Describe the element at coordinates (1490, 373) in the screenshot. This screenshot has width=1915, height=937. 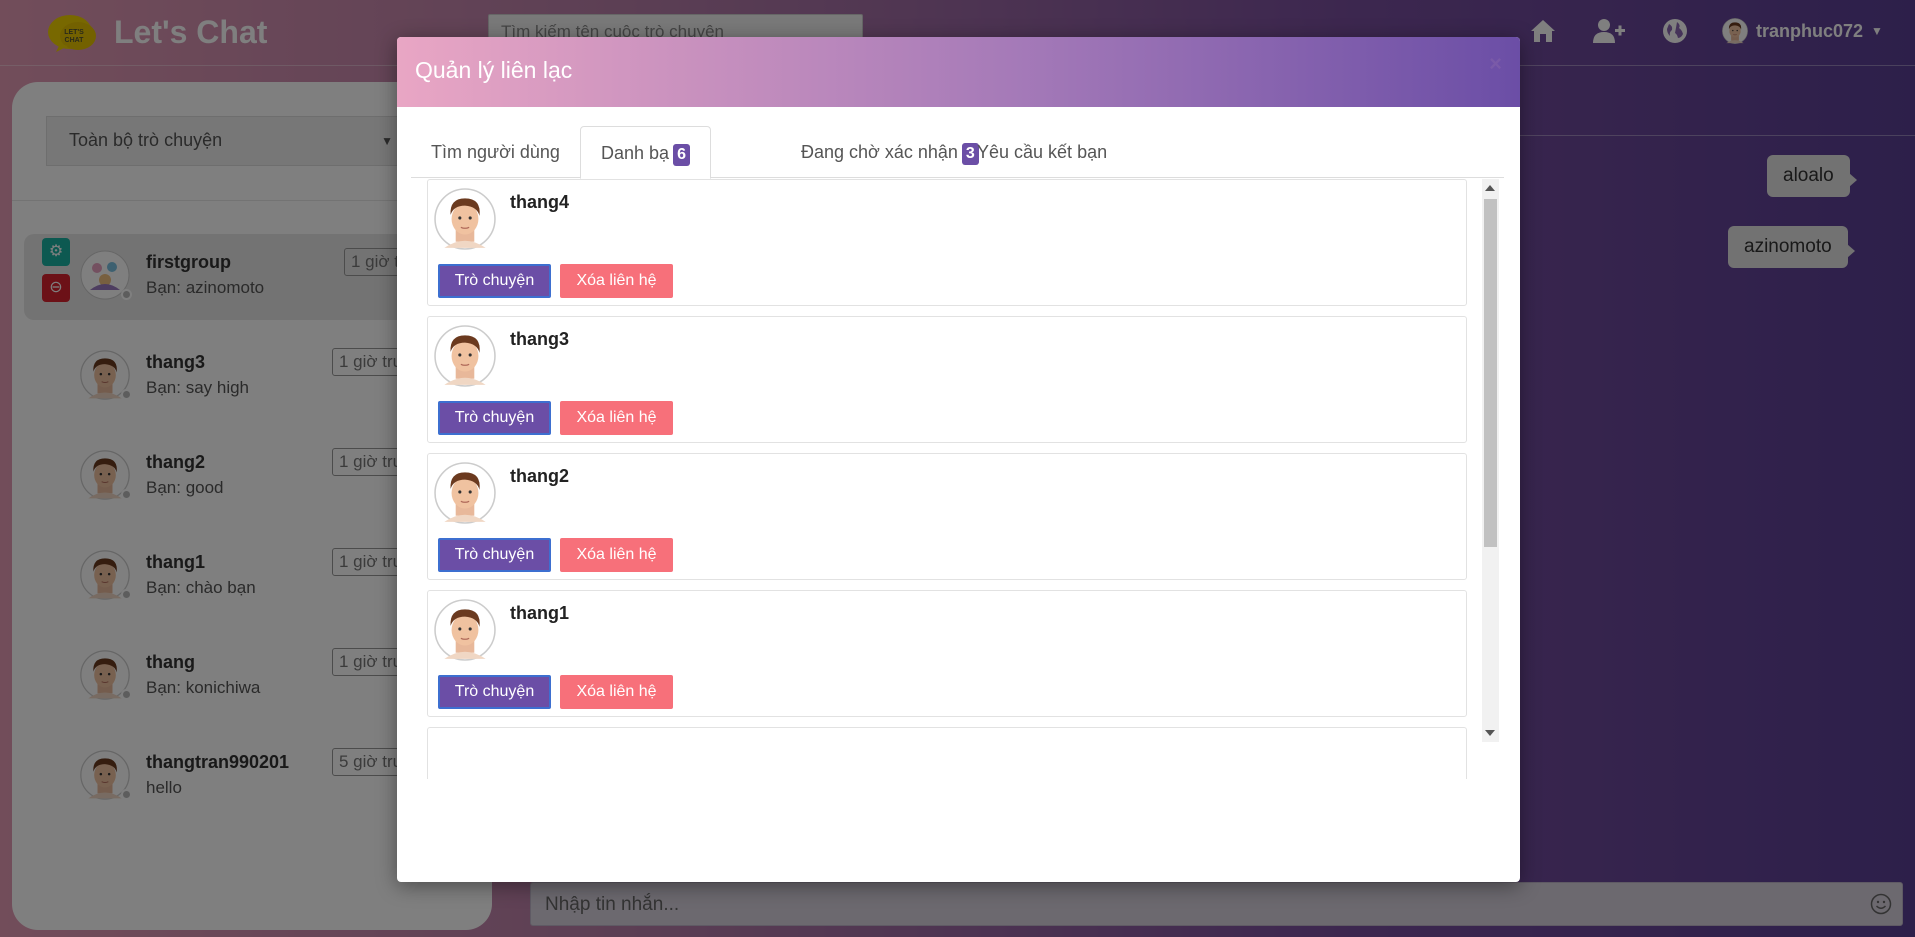
I see `scrollbar-thumb` at that location.